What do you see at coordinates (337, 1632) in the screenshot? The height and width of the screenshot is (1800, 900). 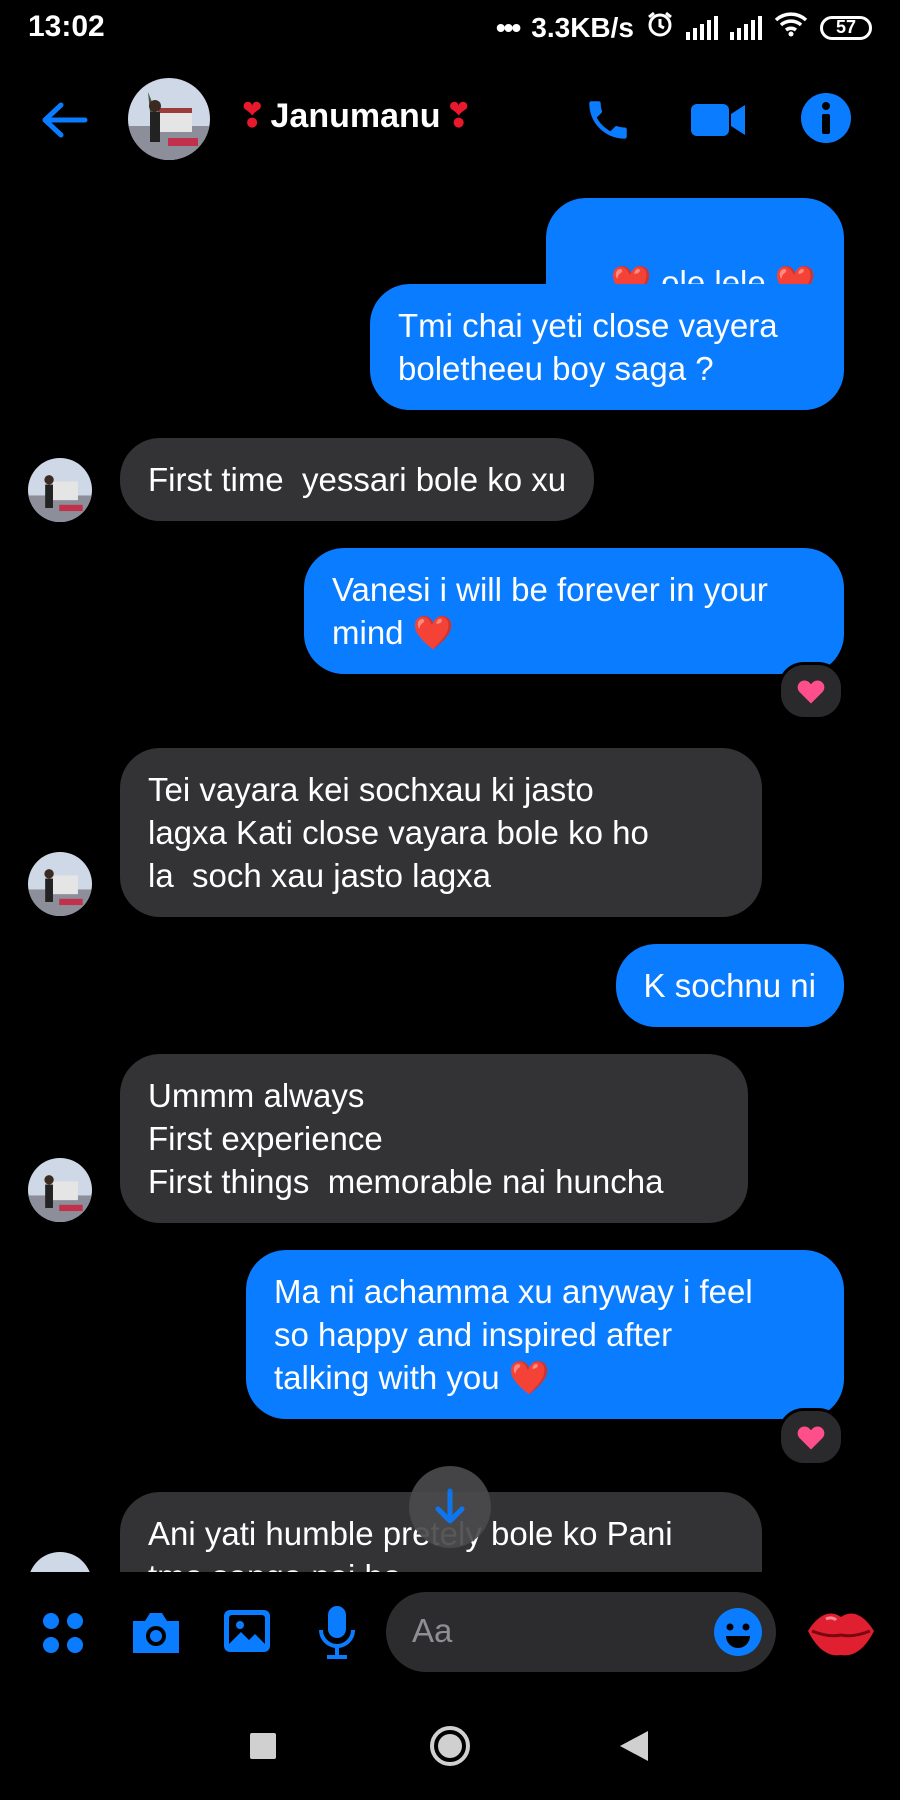 I see `microphone-icon` at bounding box center [337, 1632].